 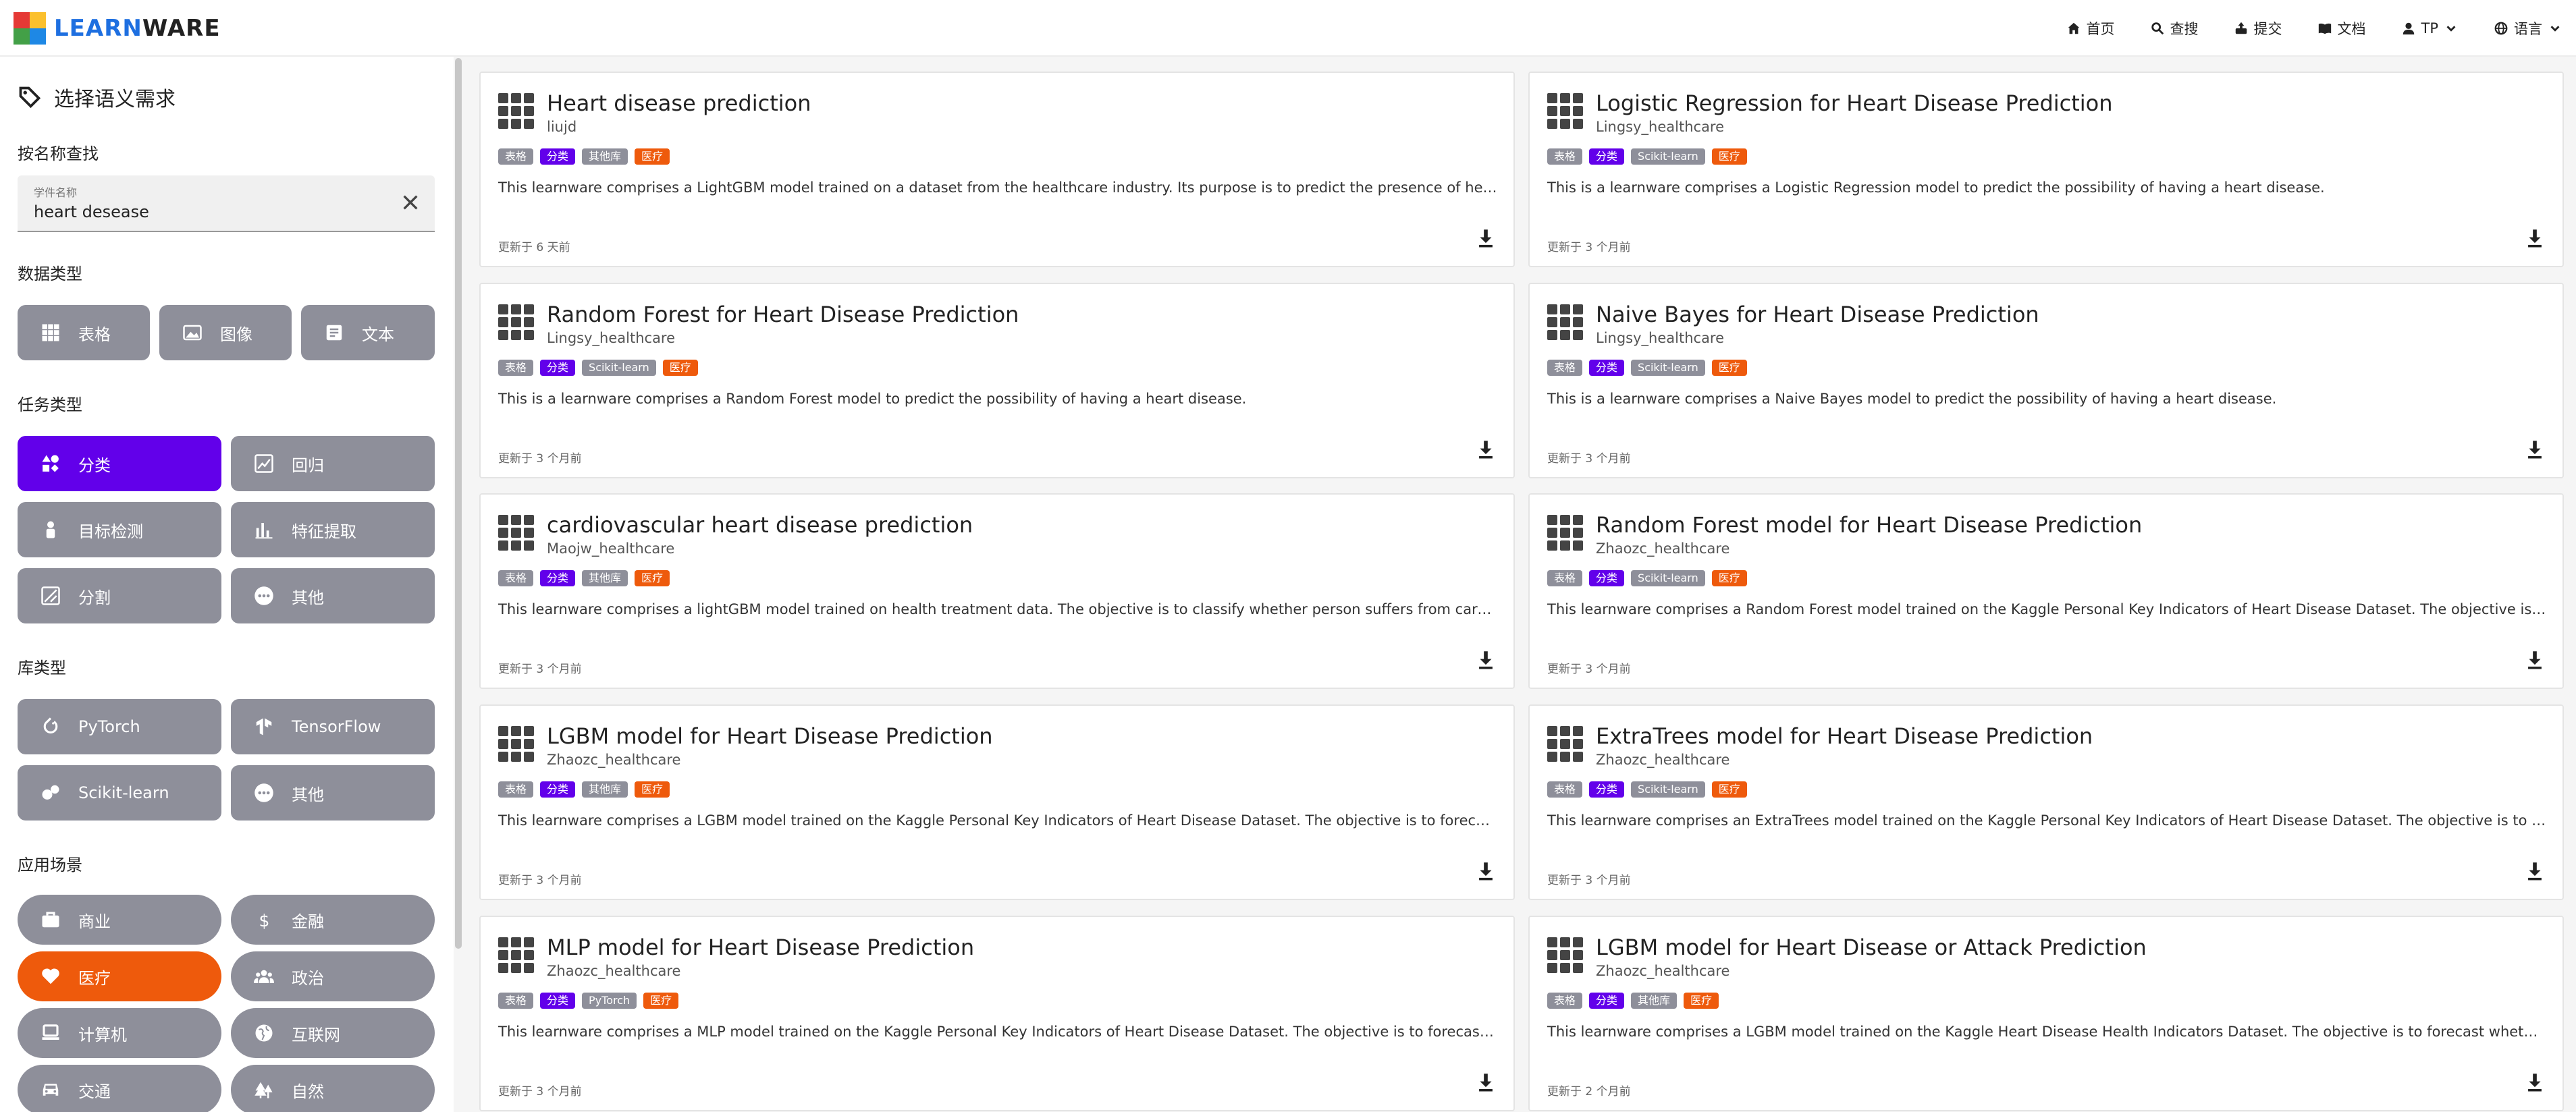 What do you see at coordinates (534, 247) in the screenshot?
I see `card-updated: 更新于 6 天前` at bounding box center [534, 247].